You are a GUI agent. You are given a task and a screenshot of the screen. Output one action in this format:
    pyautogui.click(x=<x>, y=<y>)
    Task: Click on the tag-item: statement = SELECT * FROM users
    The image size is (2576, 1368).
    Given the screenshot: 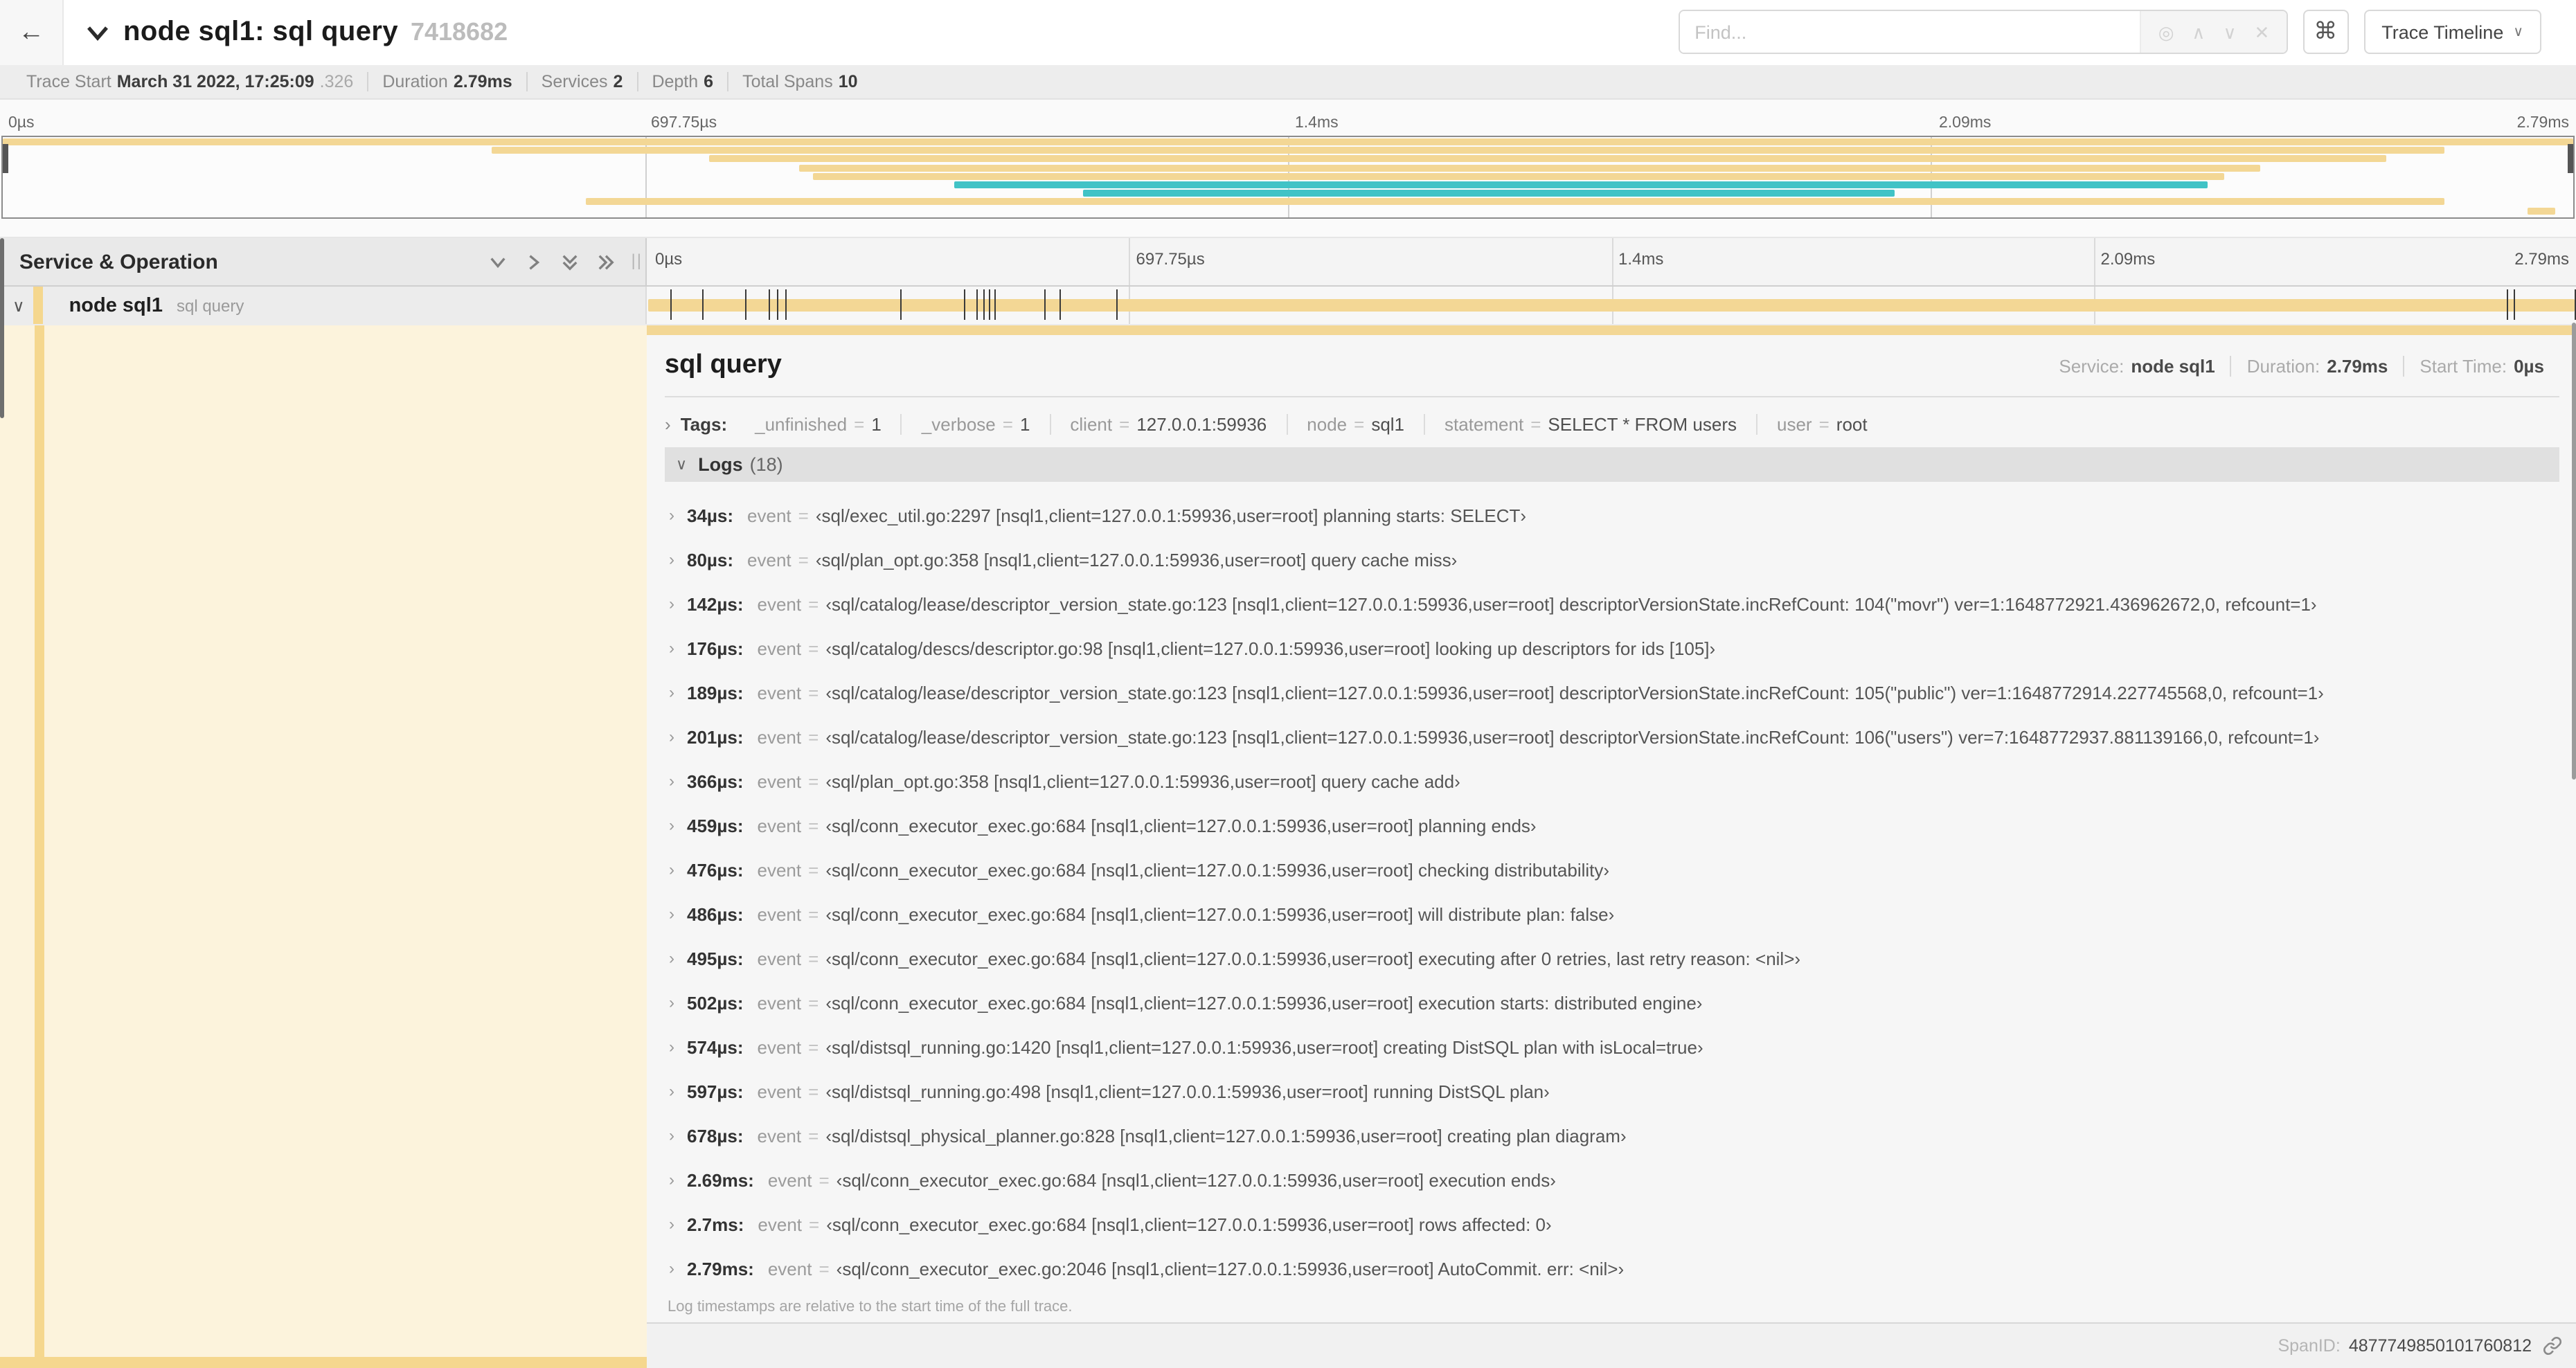 What is the action you would take?
    pyautogui.click(x=1590, y=423)
    